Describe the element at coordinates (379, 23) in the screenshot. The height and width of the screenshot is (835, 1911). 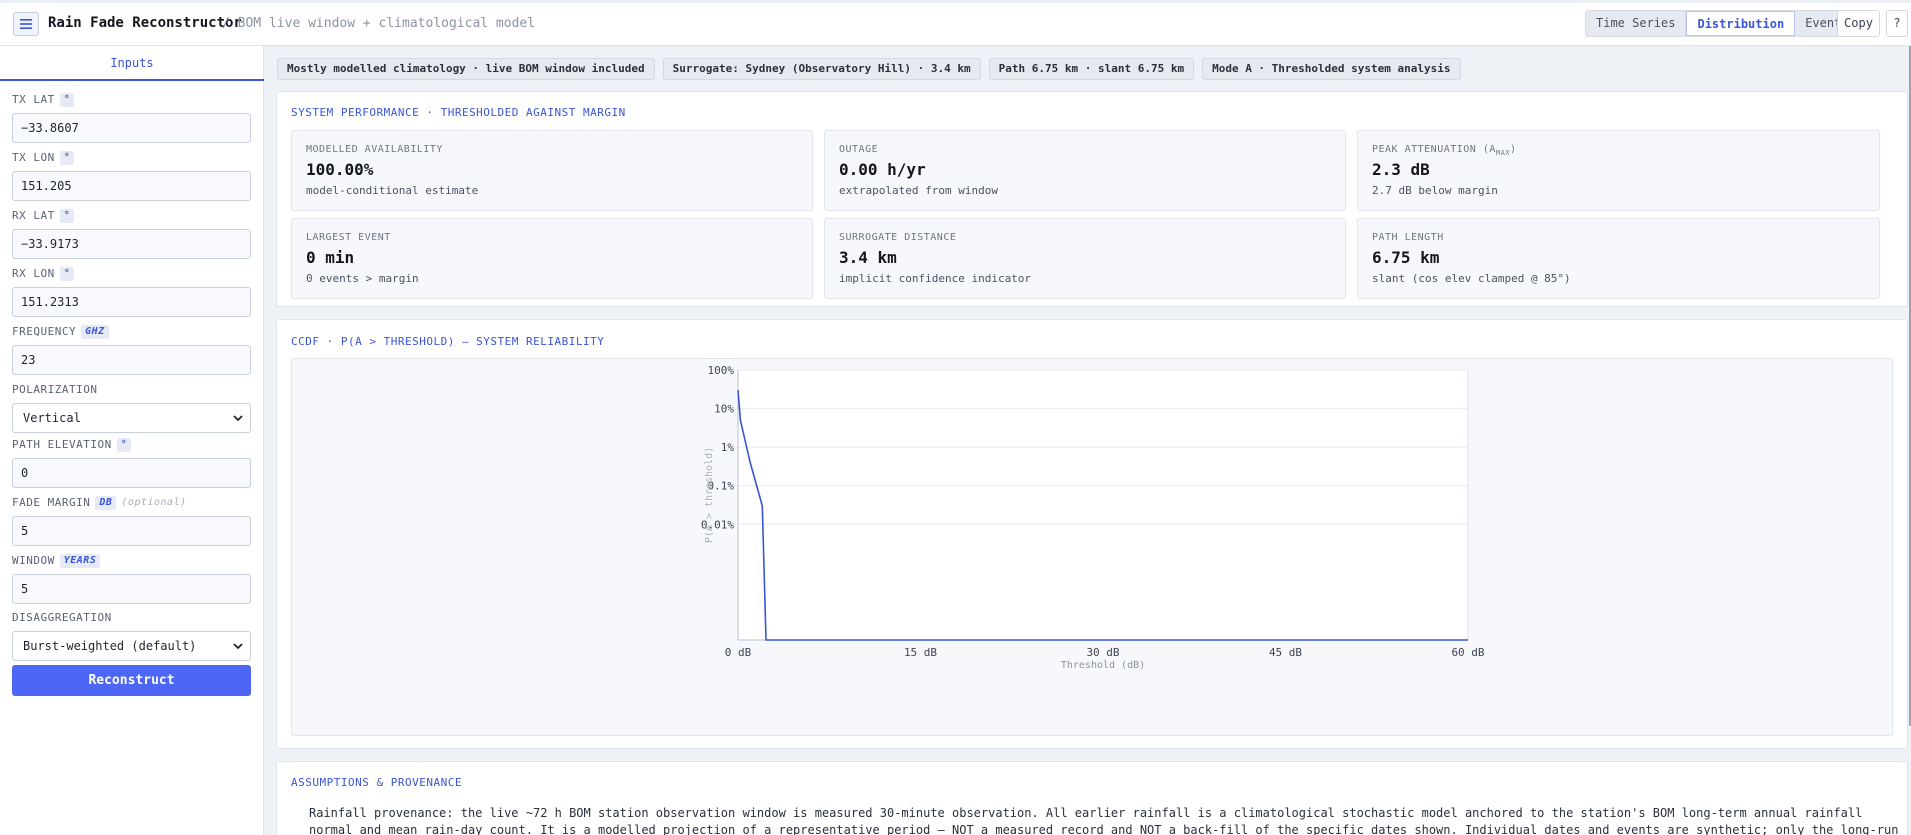
I see `app-subtitle: / BOM live window + climatological model` at that location.